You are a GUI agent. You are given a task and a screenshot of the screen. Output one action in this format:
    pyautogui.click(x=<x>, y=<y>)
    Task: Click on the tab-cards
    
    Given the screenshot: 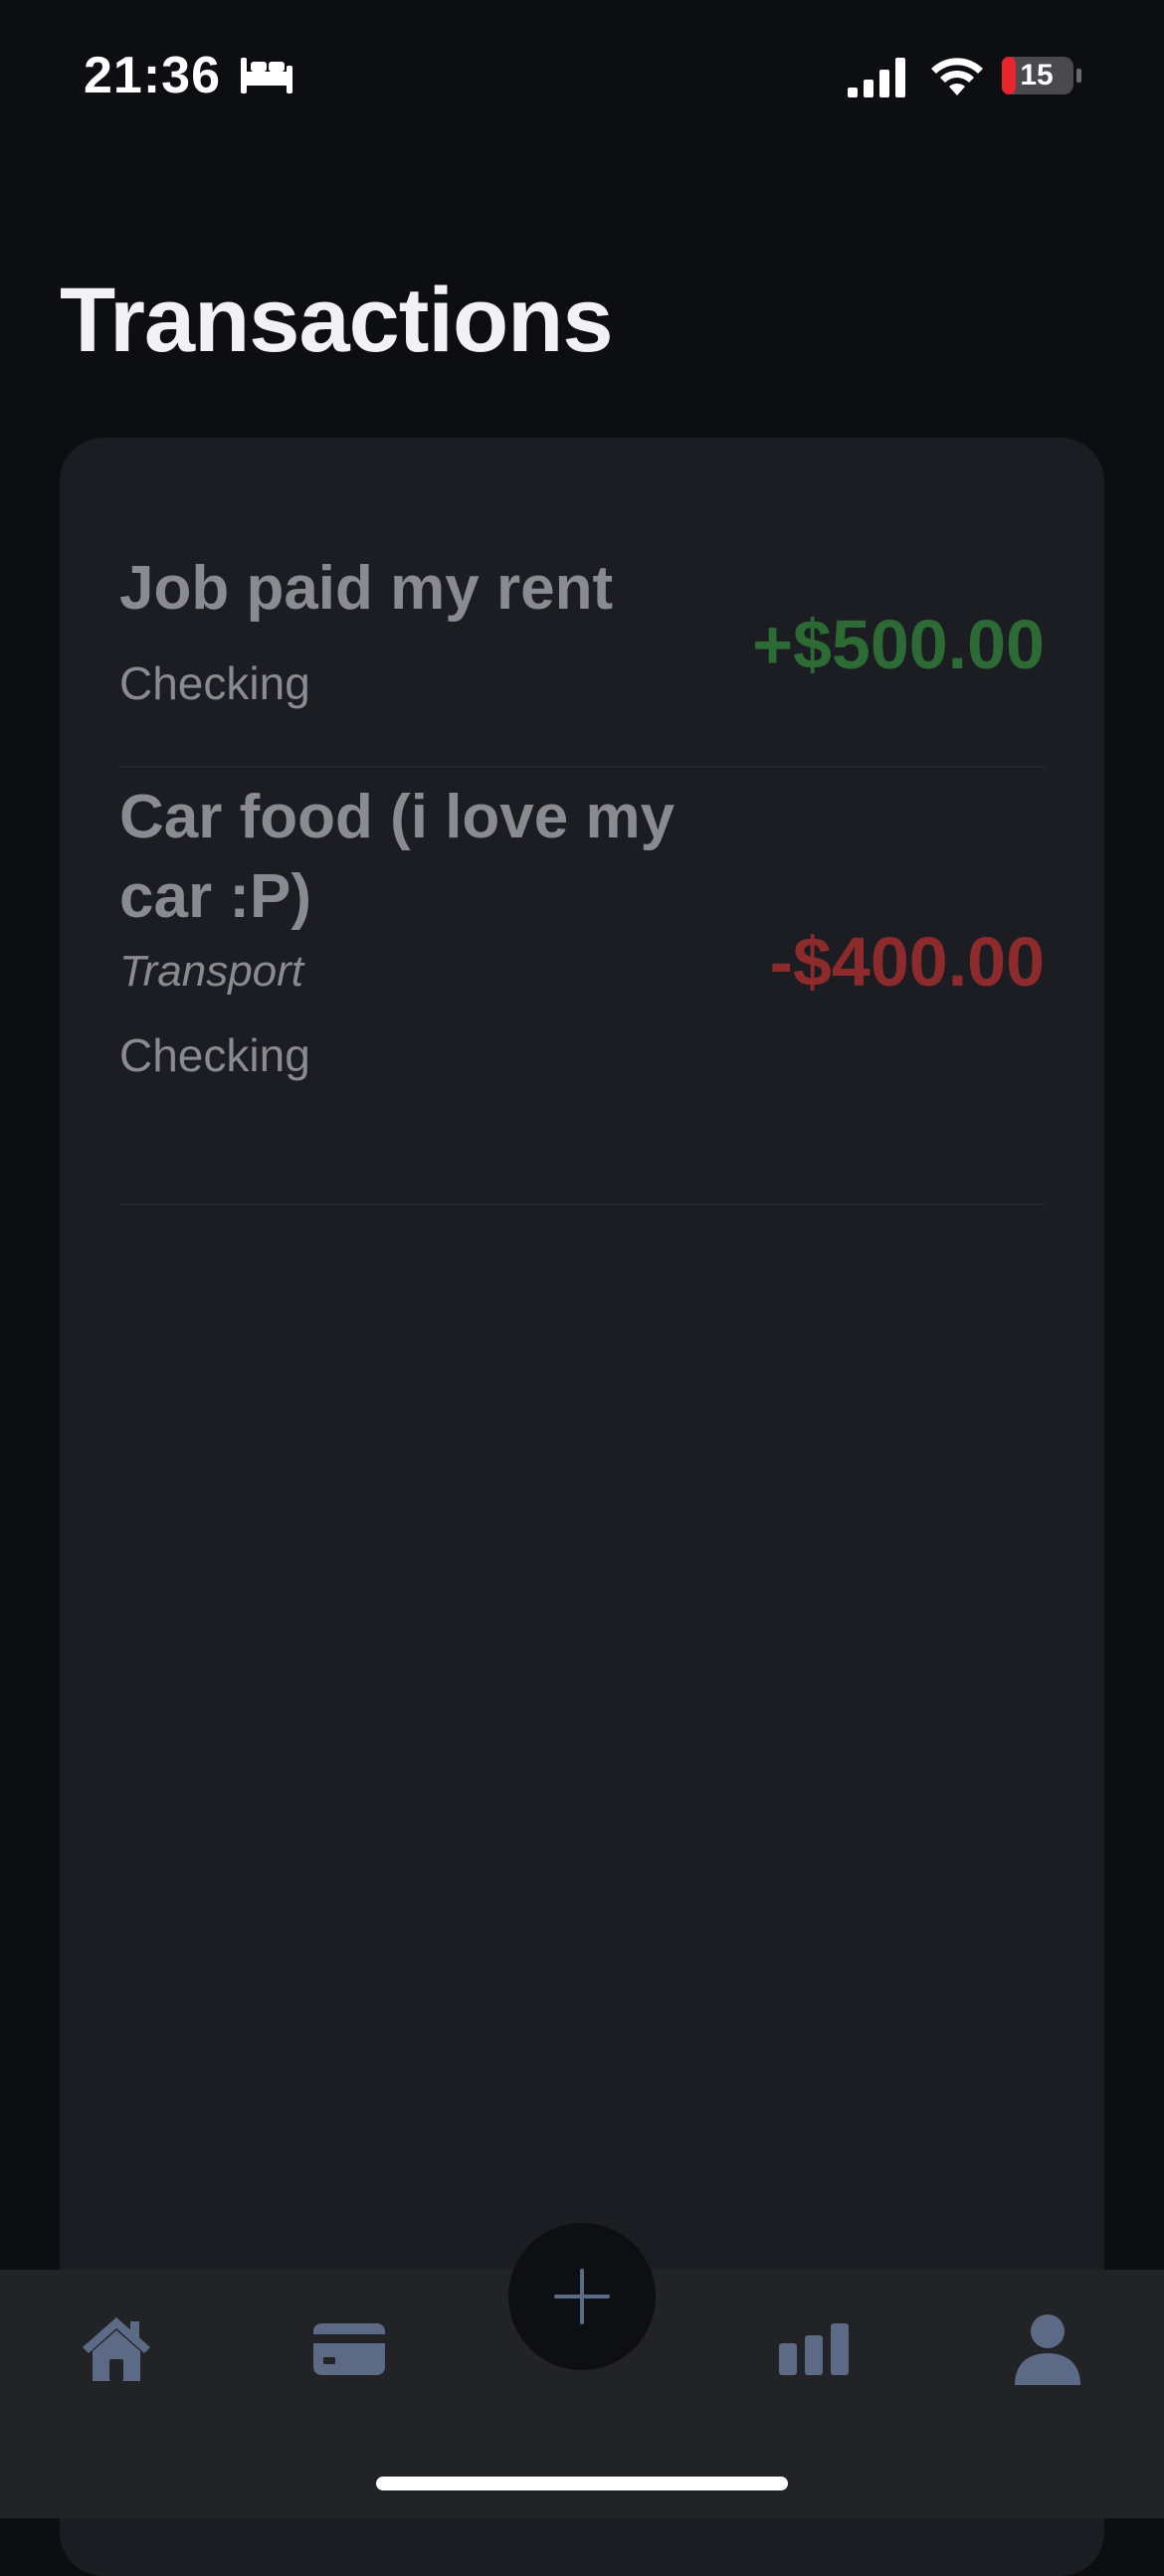 What is the action you would take?
    pyautogui.click(x=349, y=2349)
    